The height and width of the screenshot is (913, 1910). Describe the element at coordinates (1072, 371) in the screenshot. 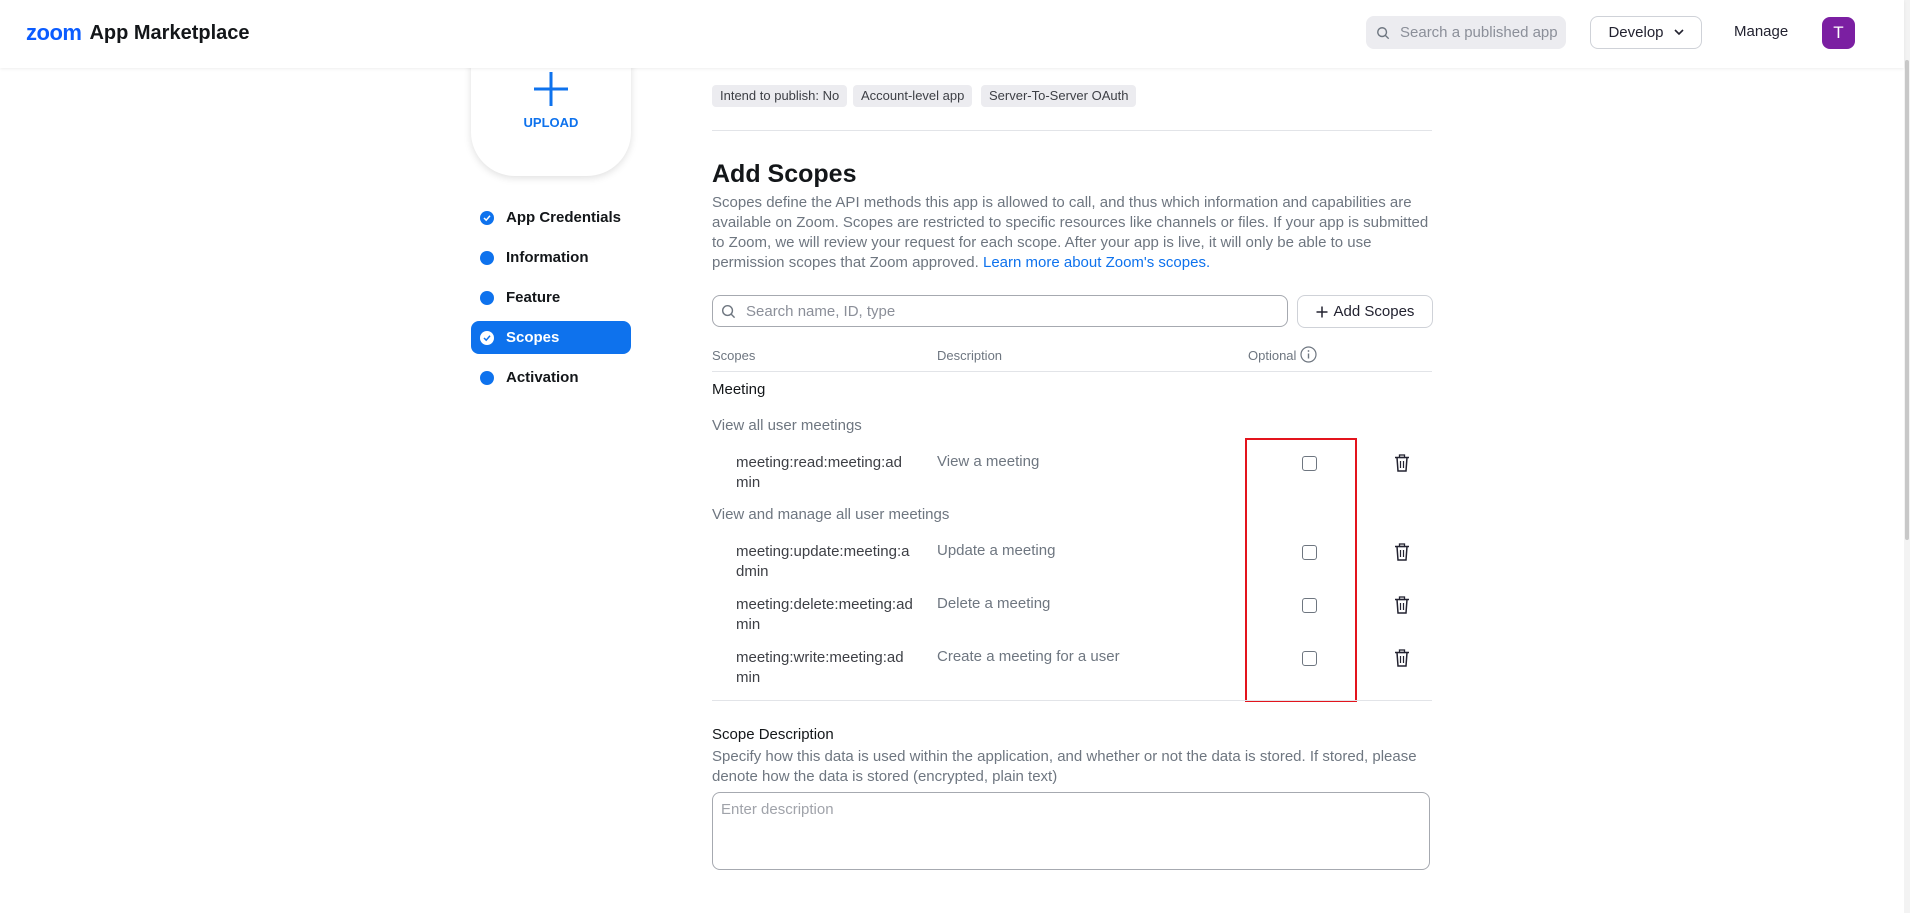

I see `table-header-divider` at that location.